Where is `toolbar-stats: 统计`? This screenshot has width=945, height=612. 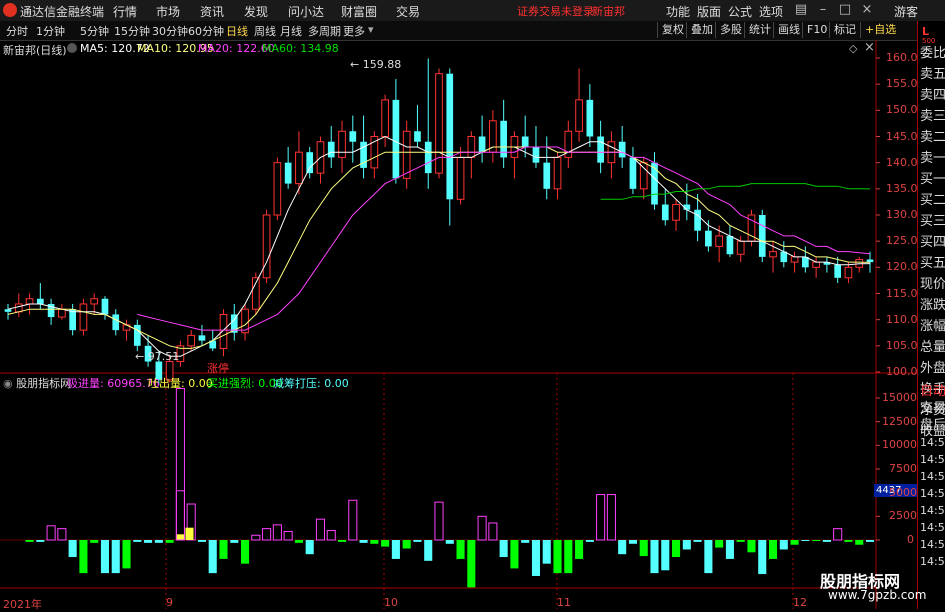 toolbar-stats: 统计 is located at coordinates (759, 30).